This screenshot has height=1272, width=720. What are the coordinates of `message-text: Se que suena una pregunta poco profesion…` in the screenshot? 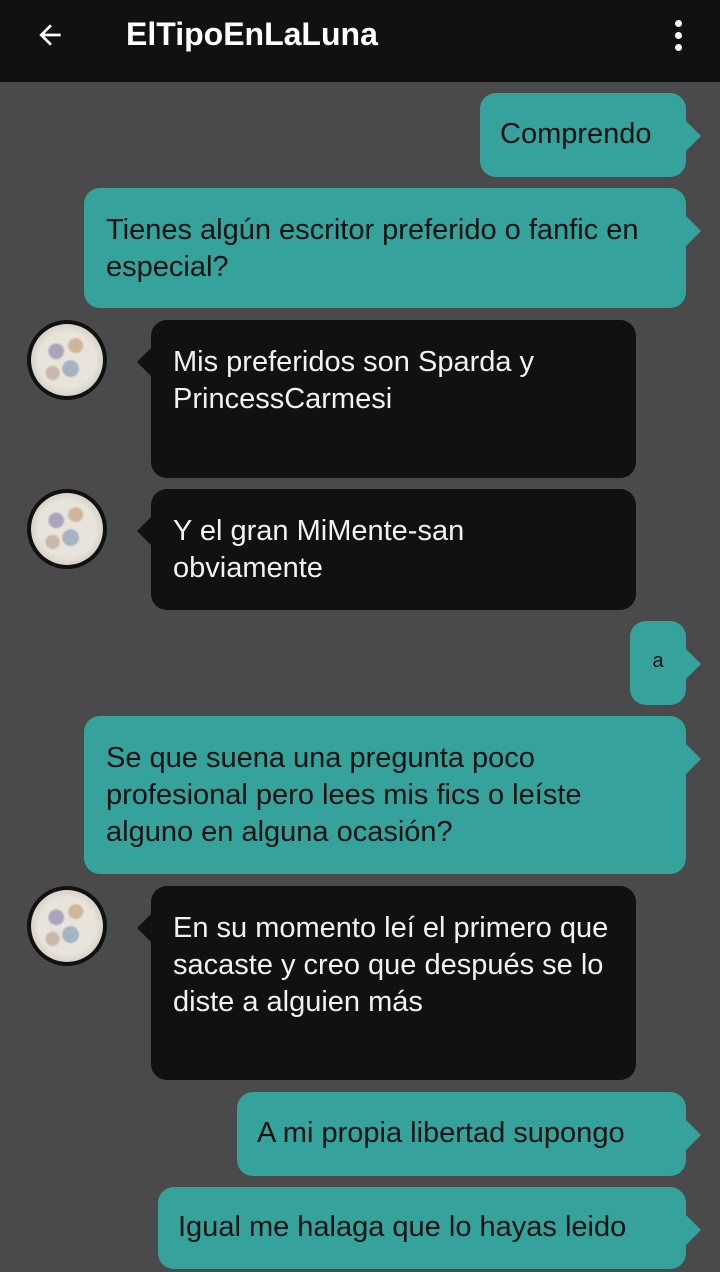 It's located at (344, 795).